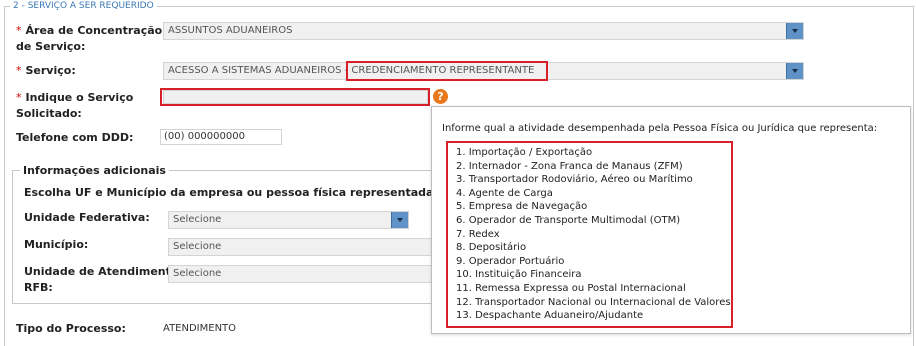 The height and width of the screenshot is (346, 916). I want to click on highlight-box-servico, so click(447, 71).